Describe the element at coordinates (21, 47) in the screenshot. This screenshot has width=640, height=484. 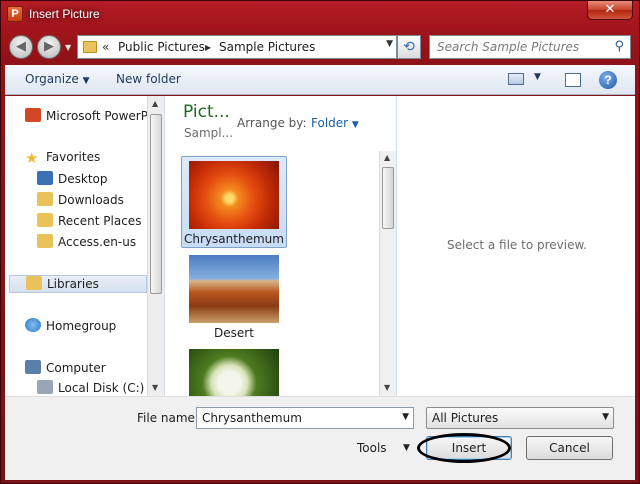
I see `back-button: ◀` at that location.